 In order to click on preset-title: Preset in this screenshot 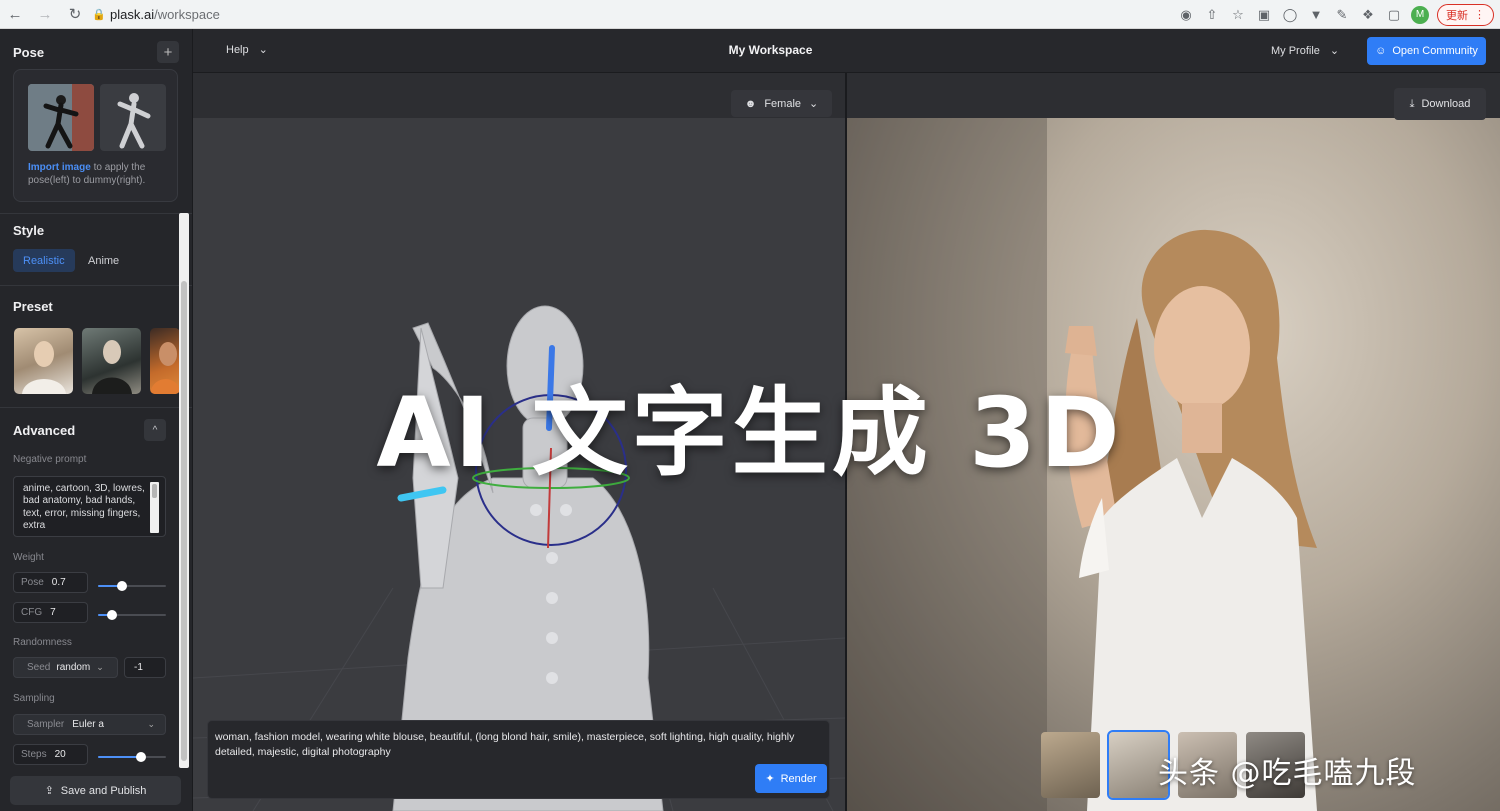, I will do `click(33, 306)`.